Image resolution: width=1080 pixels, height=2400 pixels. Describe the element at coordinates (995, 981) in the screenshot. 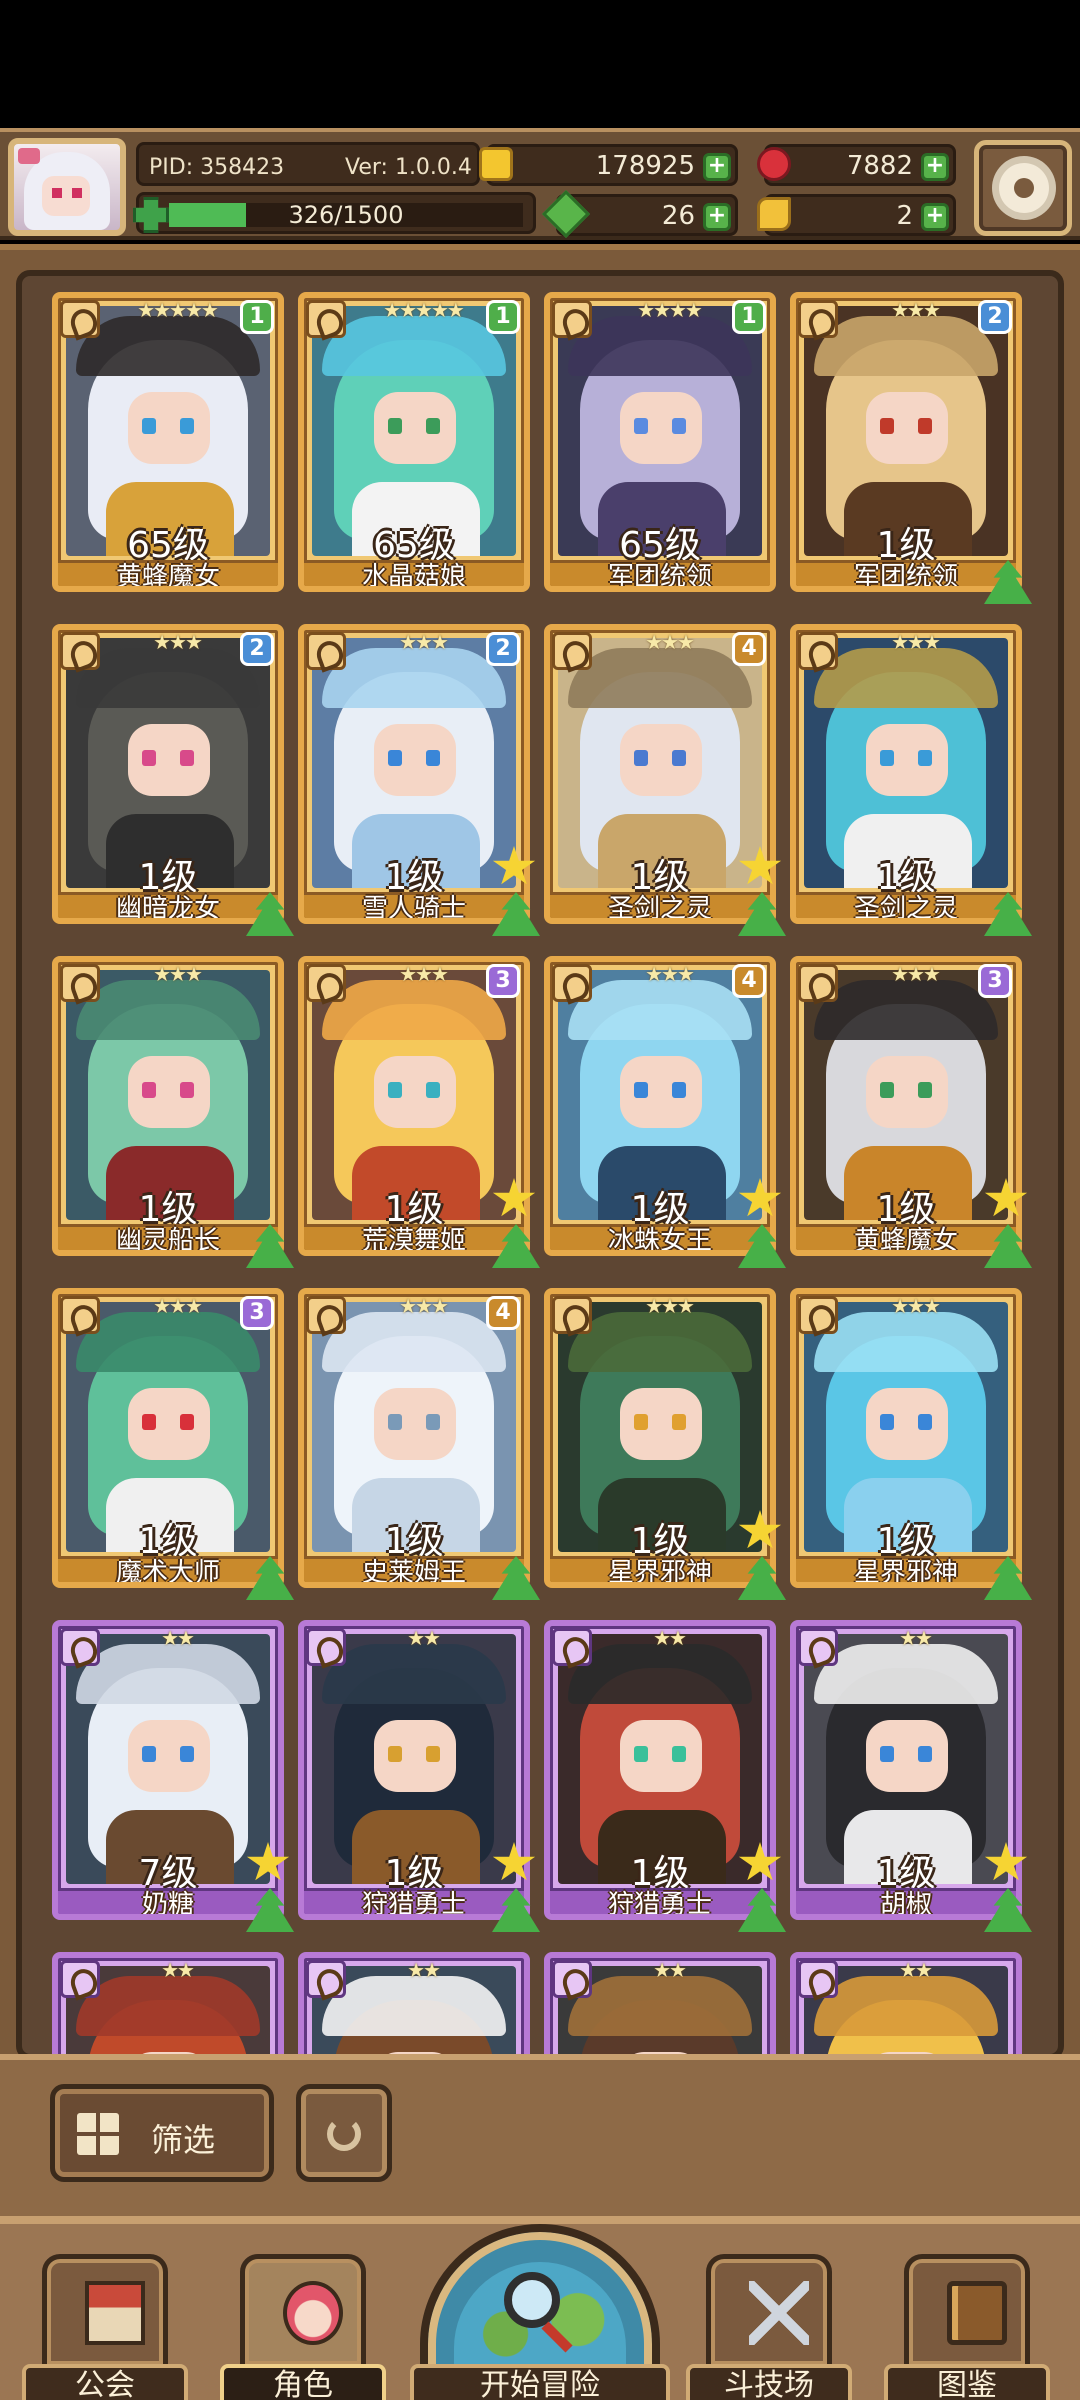

I see `tier-badge: 3` at that location.